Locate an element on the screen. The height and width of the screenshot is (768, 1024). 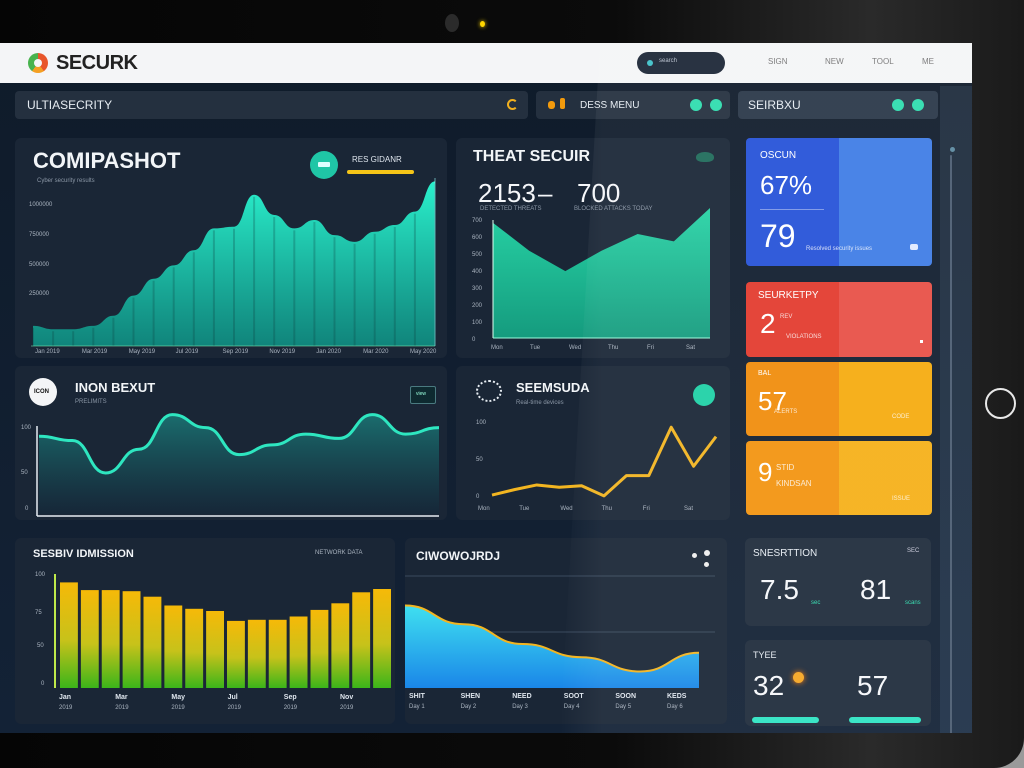
tile-sub: ALERTS is located at coordinates (786, 412).